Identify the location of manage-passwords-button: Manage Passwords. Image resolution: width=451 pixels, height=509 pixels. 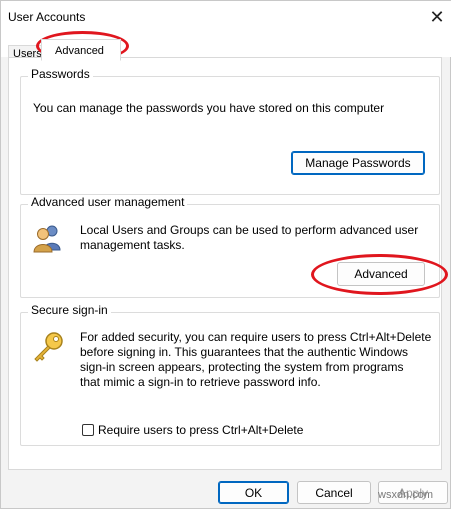
(358, 163).